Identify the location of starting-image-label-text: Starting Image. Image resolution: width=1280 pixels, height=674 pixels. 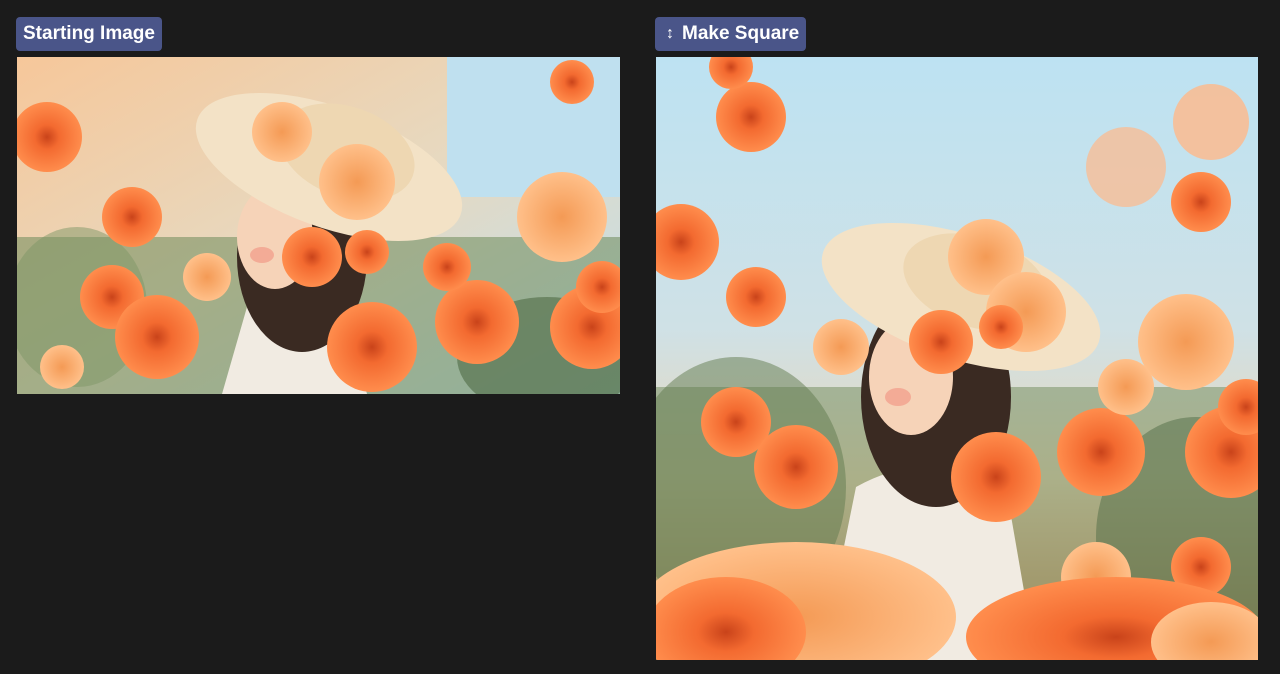
(89, 33).